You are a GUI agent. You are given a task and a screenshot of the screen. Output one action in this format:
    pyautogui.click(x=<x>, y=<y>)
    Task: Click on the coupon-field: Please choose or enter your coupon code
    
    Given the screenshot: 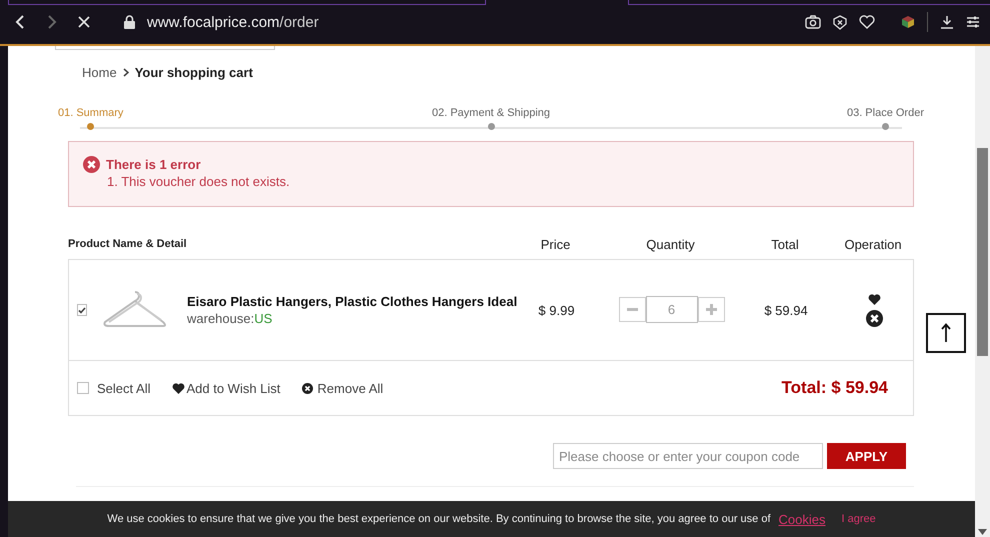 What is the action you would take?
    pyautogui.click(x=688, y=456)
    